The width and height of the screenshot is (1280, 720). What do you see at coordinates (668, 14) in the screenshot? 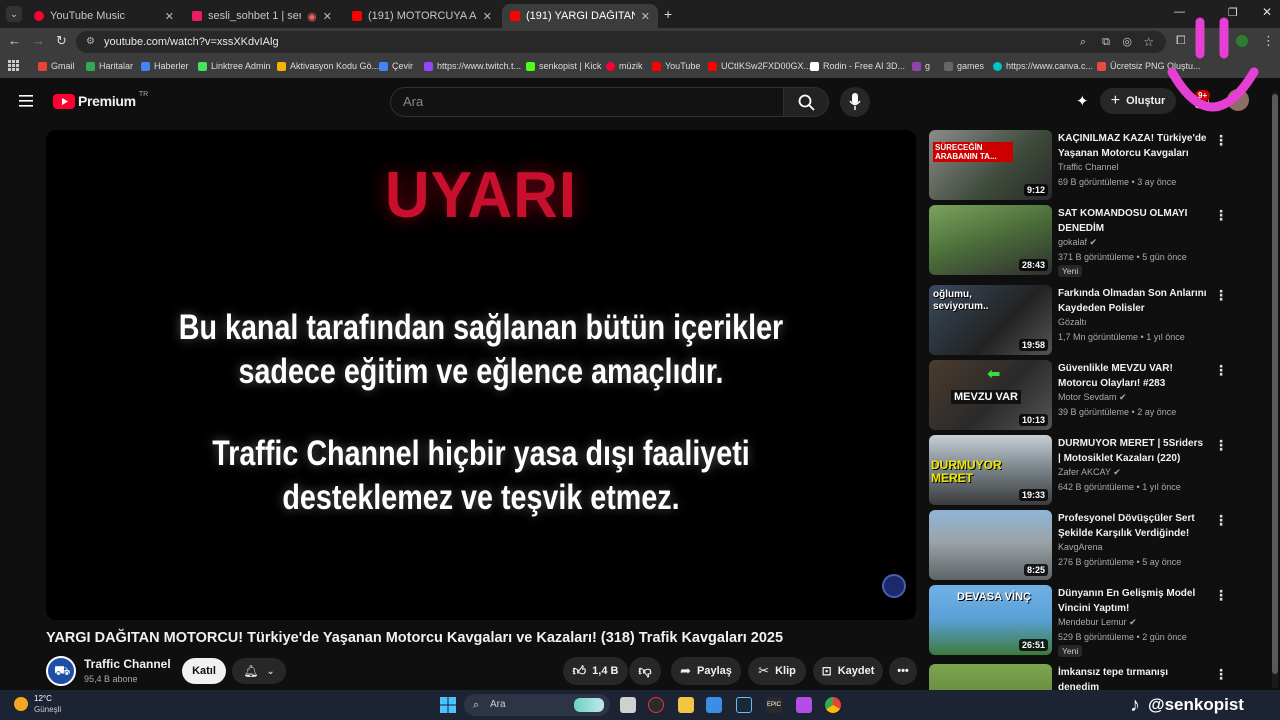
I see `new-tab-button: +` at bounding box center [668, 14].